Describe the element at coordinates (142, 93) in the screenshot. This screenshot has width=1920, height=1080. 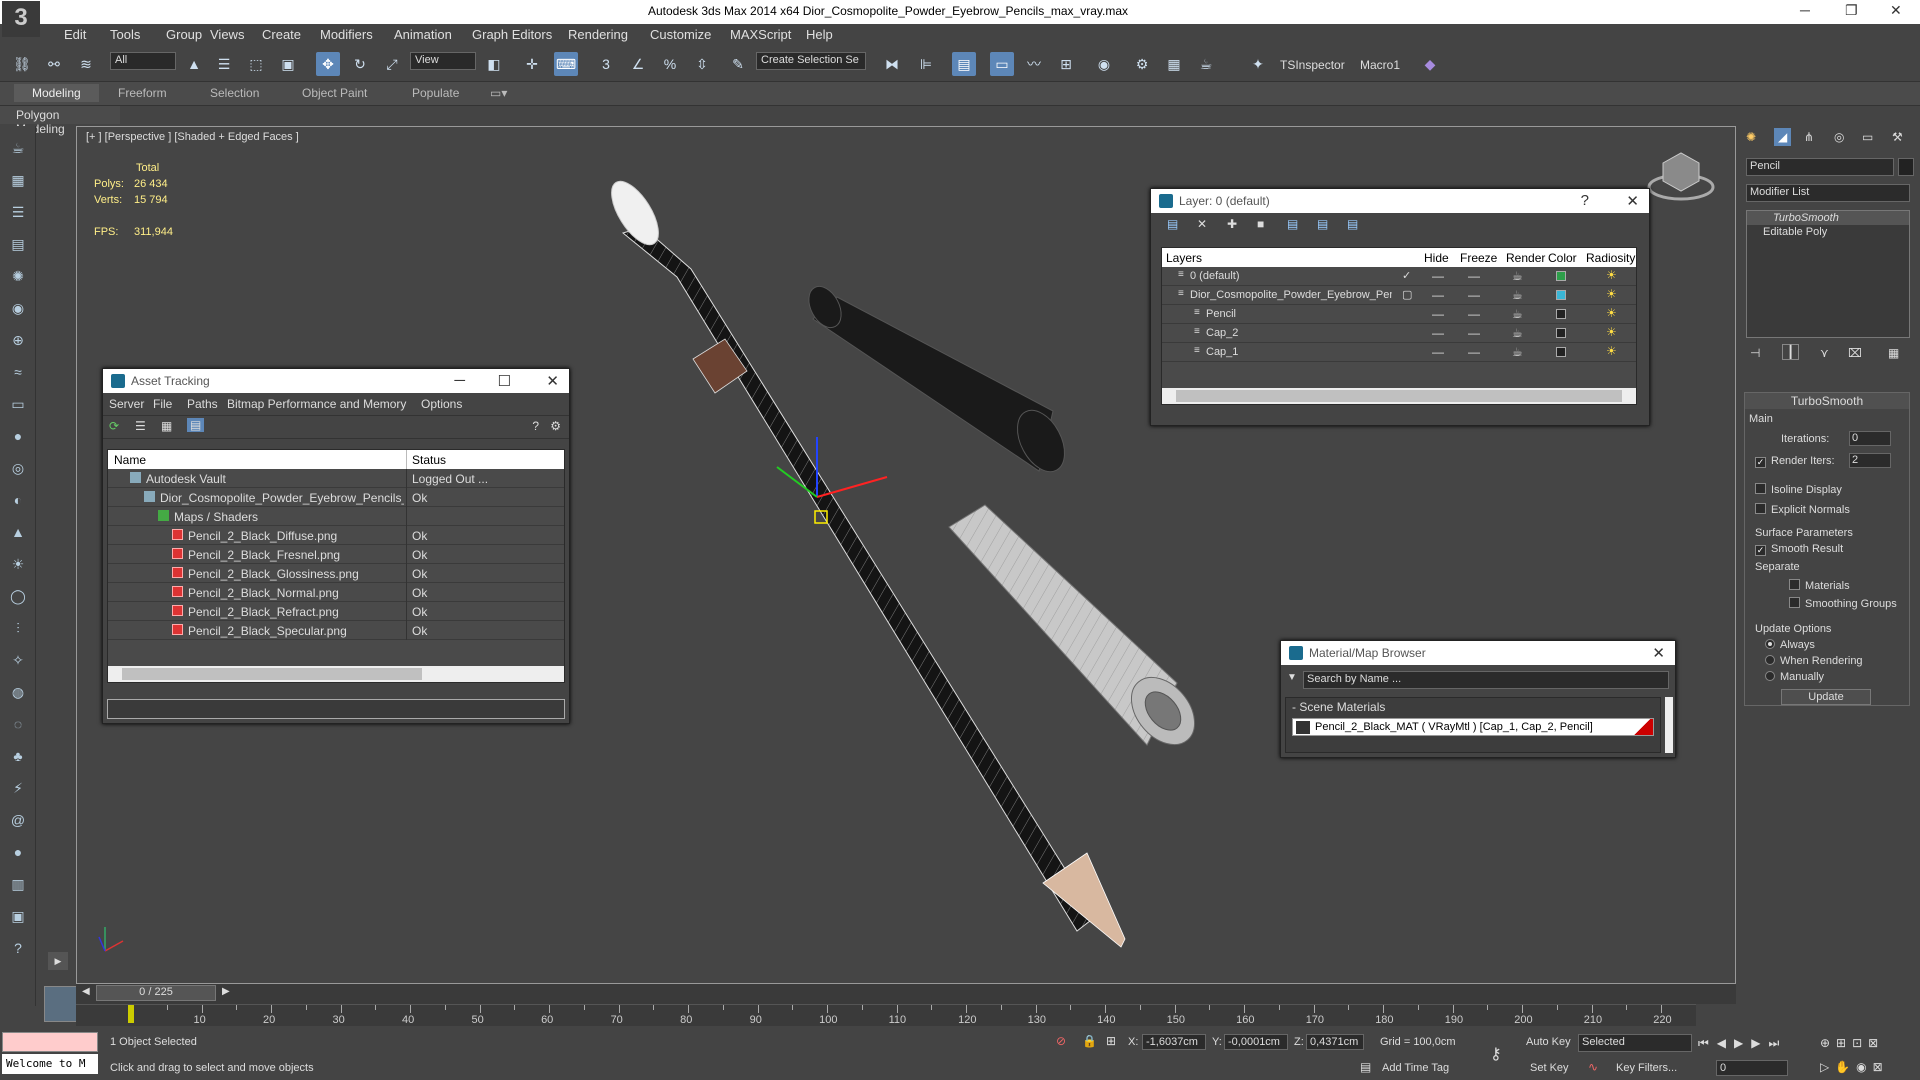
I see `tab-freeform: Freeform` at that location.